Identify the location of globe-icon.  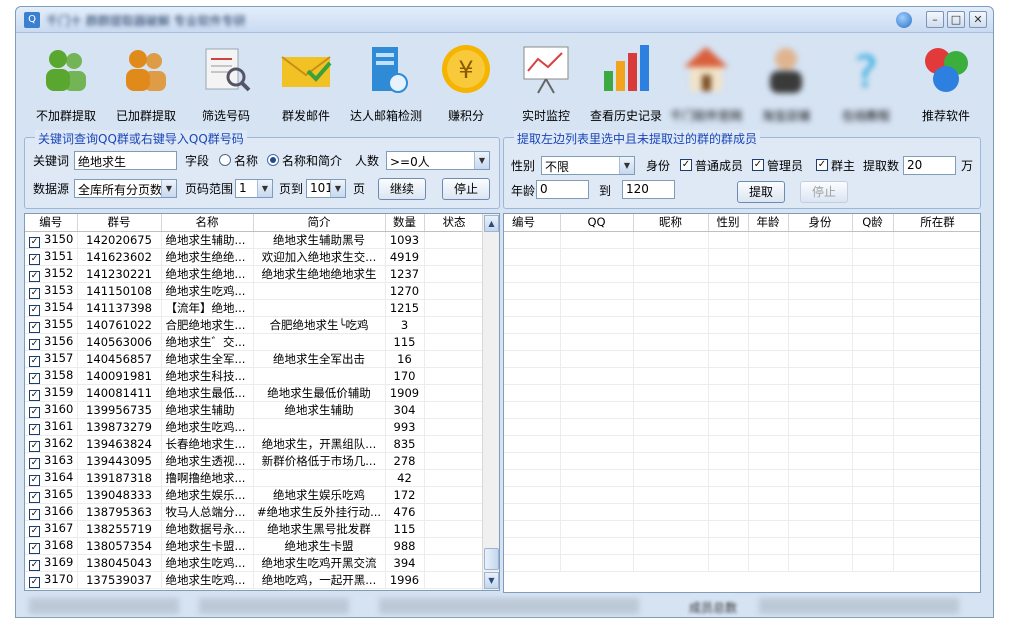
(904, 20).